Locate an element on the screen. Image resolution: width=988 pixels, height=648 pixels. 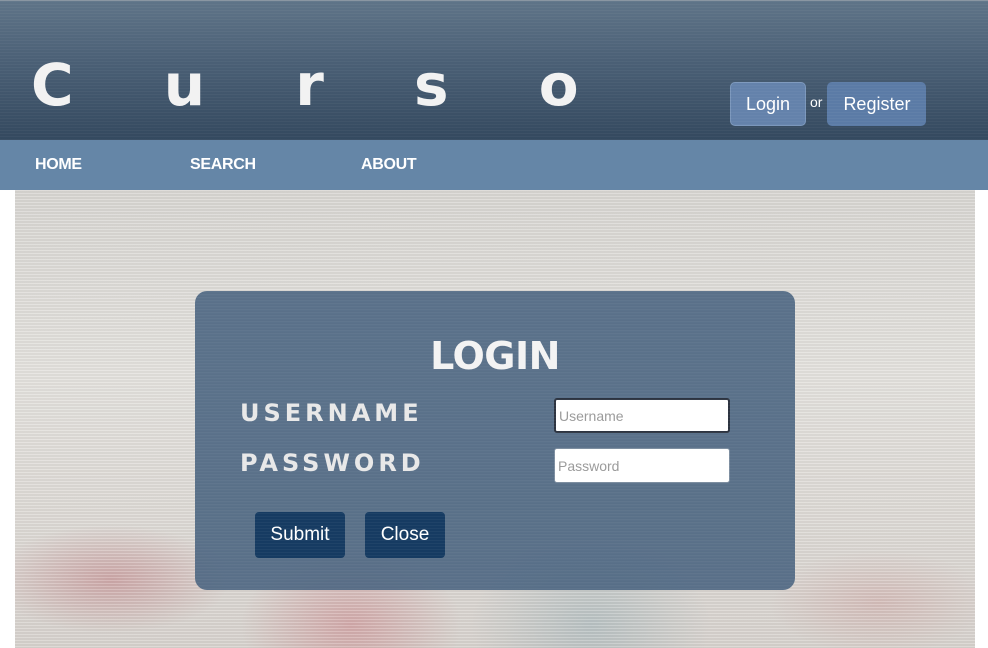
username-label: USERNAME is located at coordinates (331, 413).